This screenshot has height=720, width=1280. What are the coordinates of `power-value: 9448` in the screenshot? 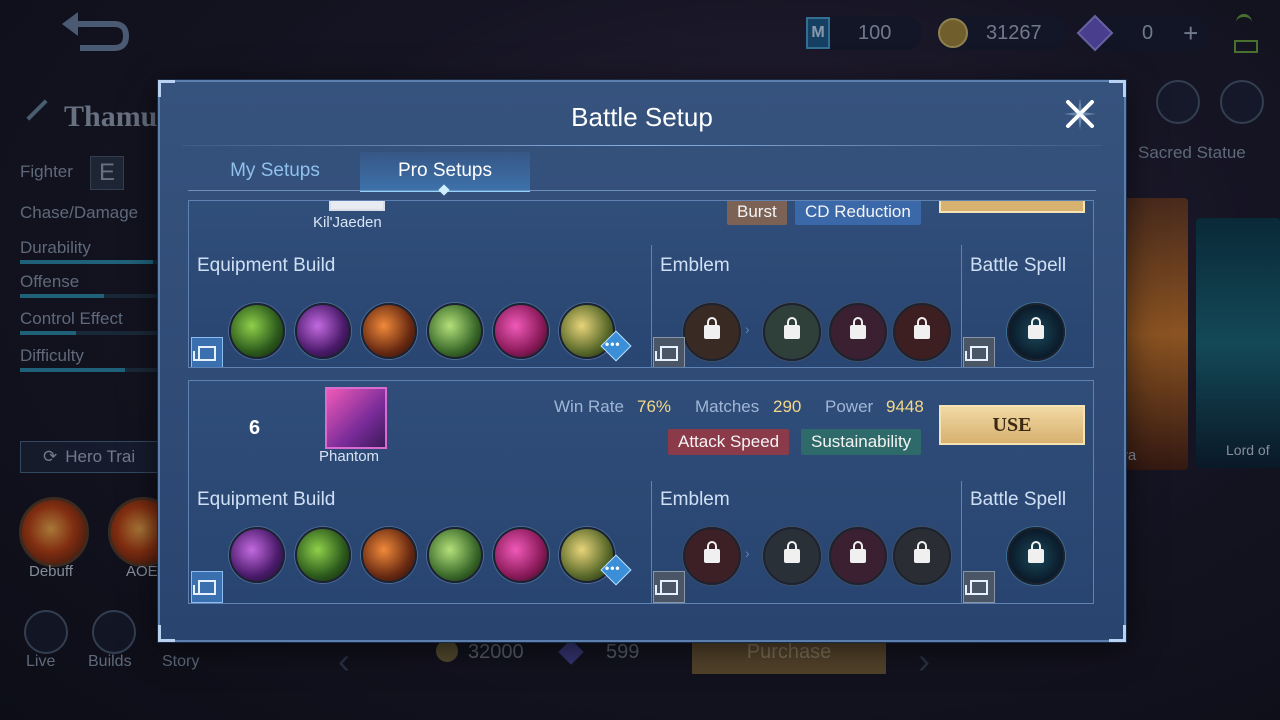 It's located at (905, 406).